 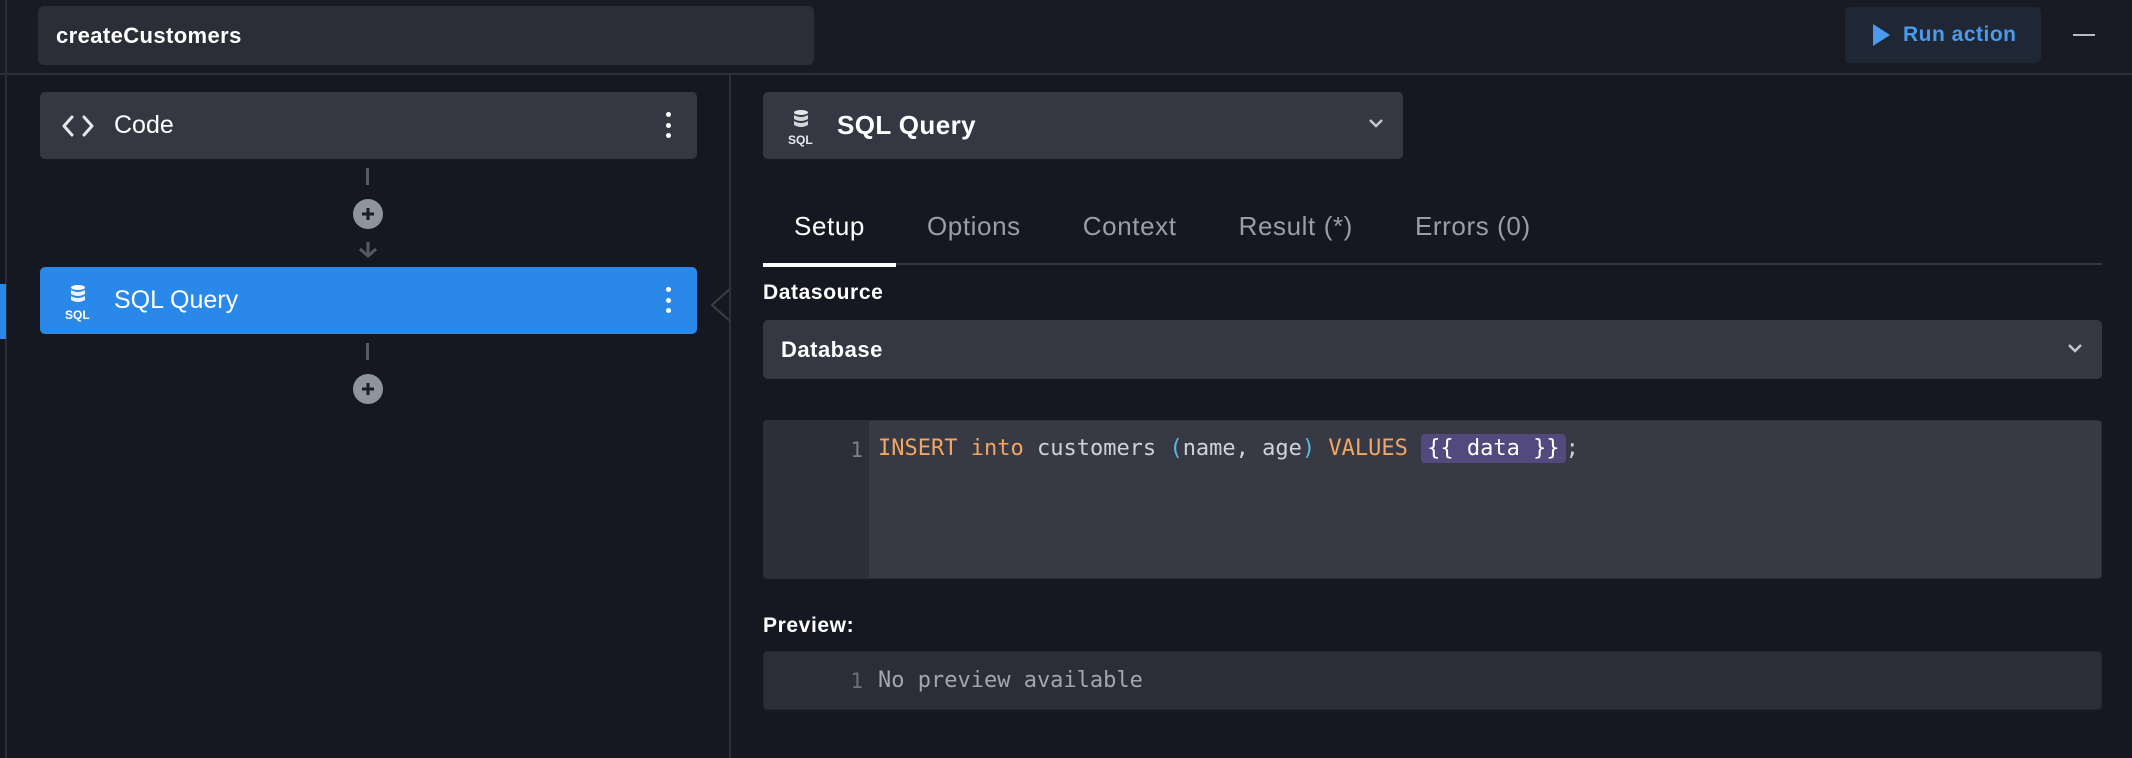 What do you see at coordinates (1960, 34) in the screenshot?
I see `run-action-label: Run action` at bounding box center [1960, 34].